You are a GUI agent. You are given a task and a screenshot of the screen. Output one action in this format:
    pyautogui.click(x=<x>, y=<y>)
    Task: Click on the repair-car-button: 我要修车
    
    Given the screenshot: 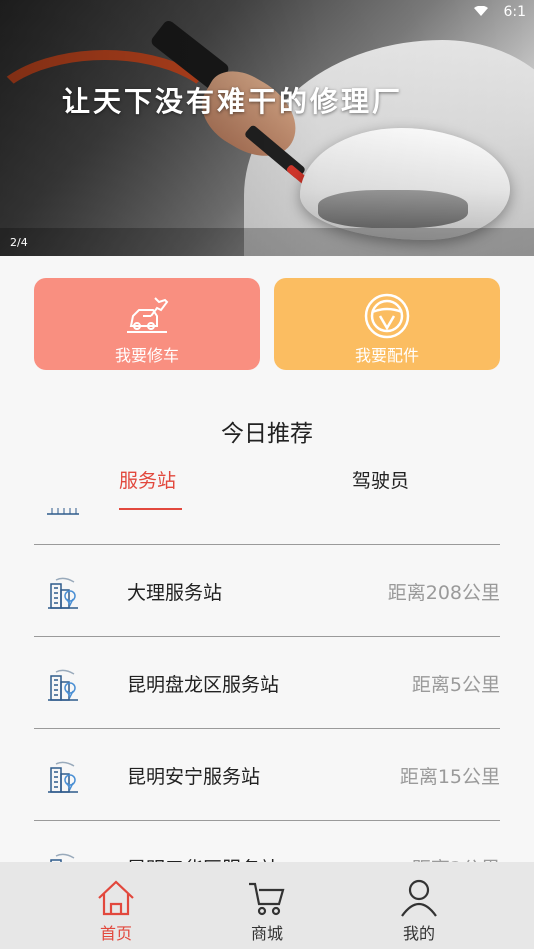 What is the action you would take?
    pyautogui.click(x=147, y=324)
    